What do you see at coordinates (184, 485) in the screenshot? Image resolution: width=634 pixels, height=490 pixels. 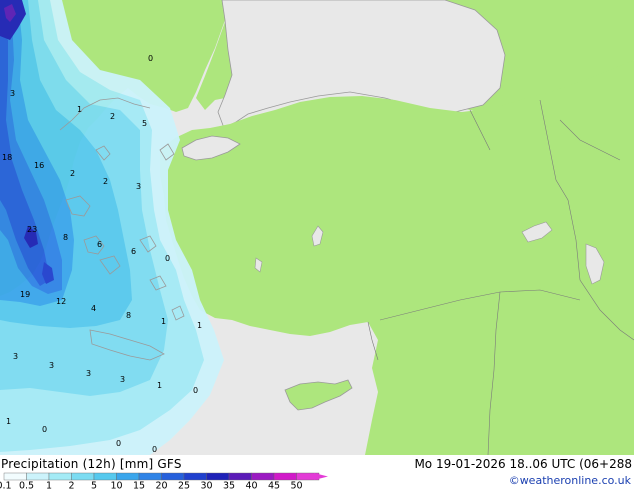 I see `legend-label: 25` at bounding box center [184, 485].